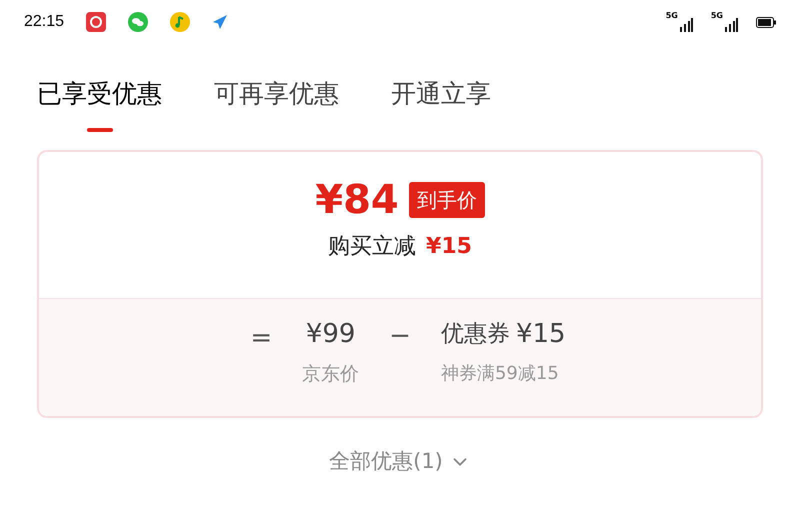  Describe the element at coordinates (276, 104) in the screenshot. I see `tab: 可再享优惠` at that location.